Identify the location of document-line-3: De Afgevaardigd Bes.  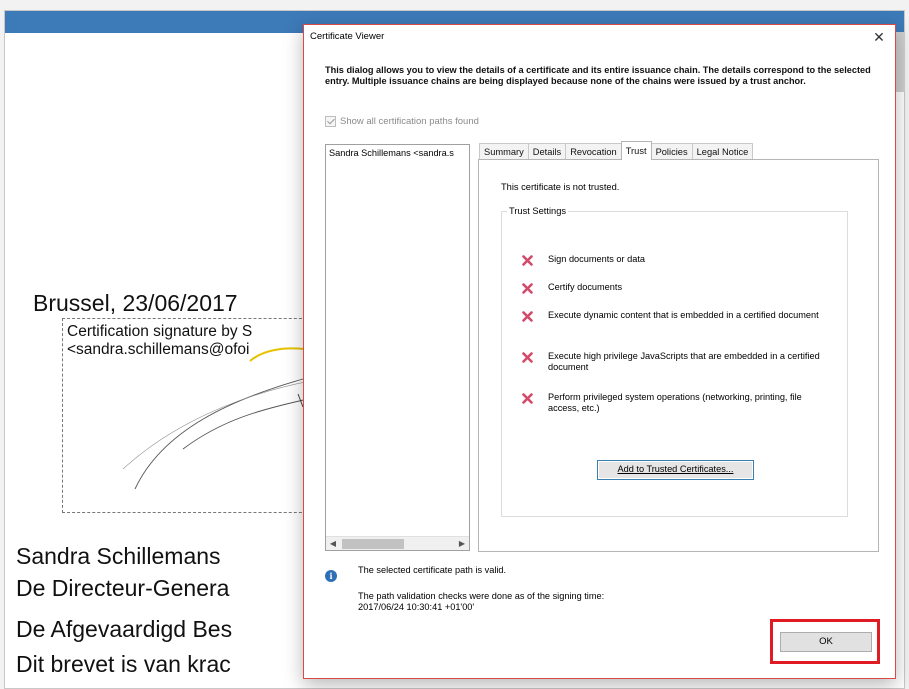
(124, 629).